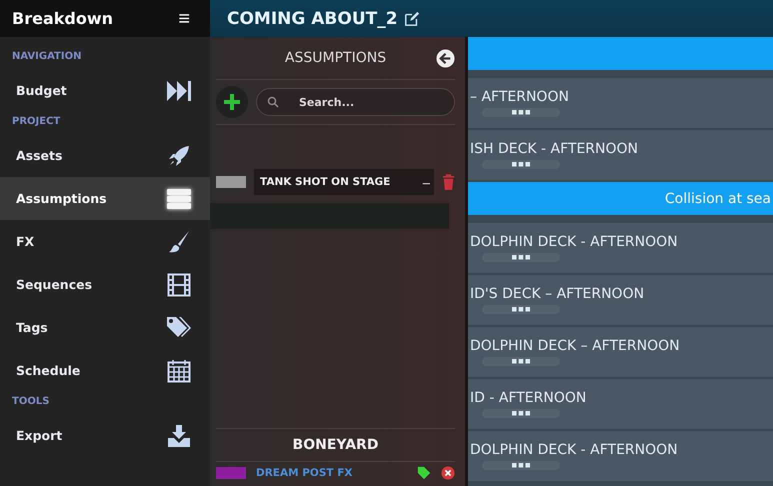  I want to click on group-title: Collision at sea, so click(717, 198).